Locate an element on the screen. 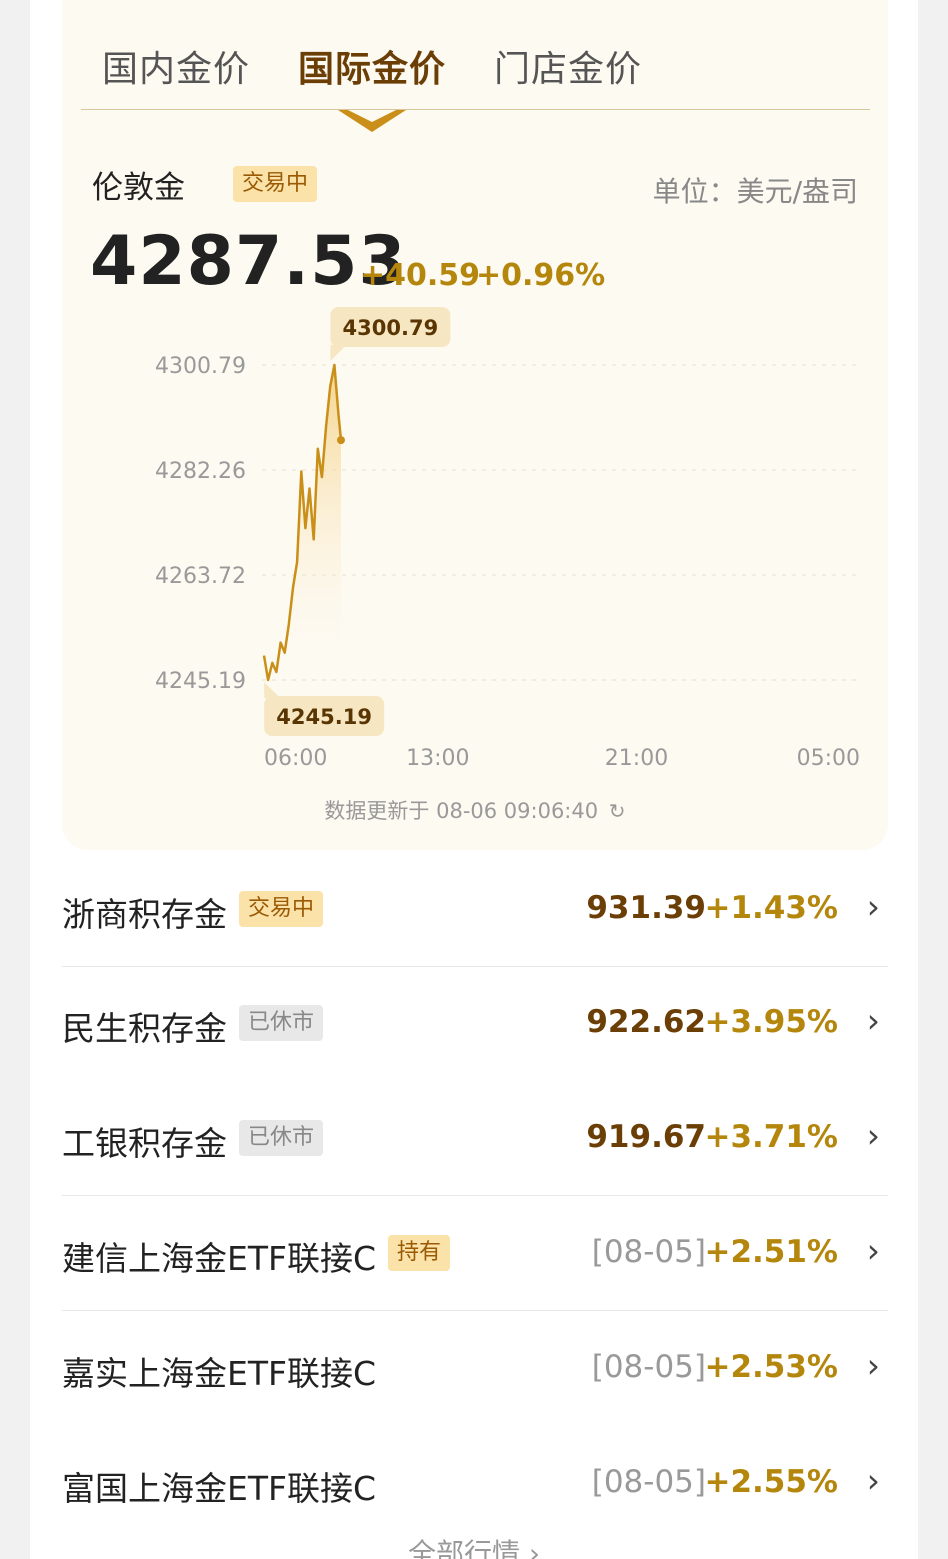 Image resolution: width=948 pixels, height=1559 pixels. product-row: 工银积存金 已休市 919.67 +3.71% › is located at coordinates (475, 1139).